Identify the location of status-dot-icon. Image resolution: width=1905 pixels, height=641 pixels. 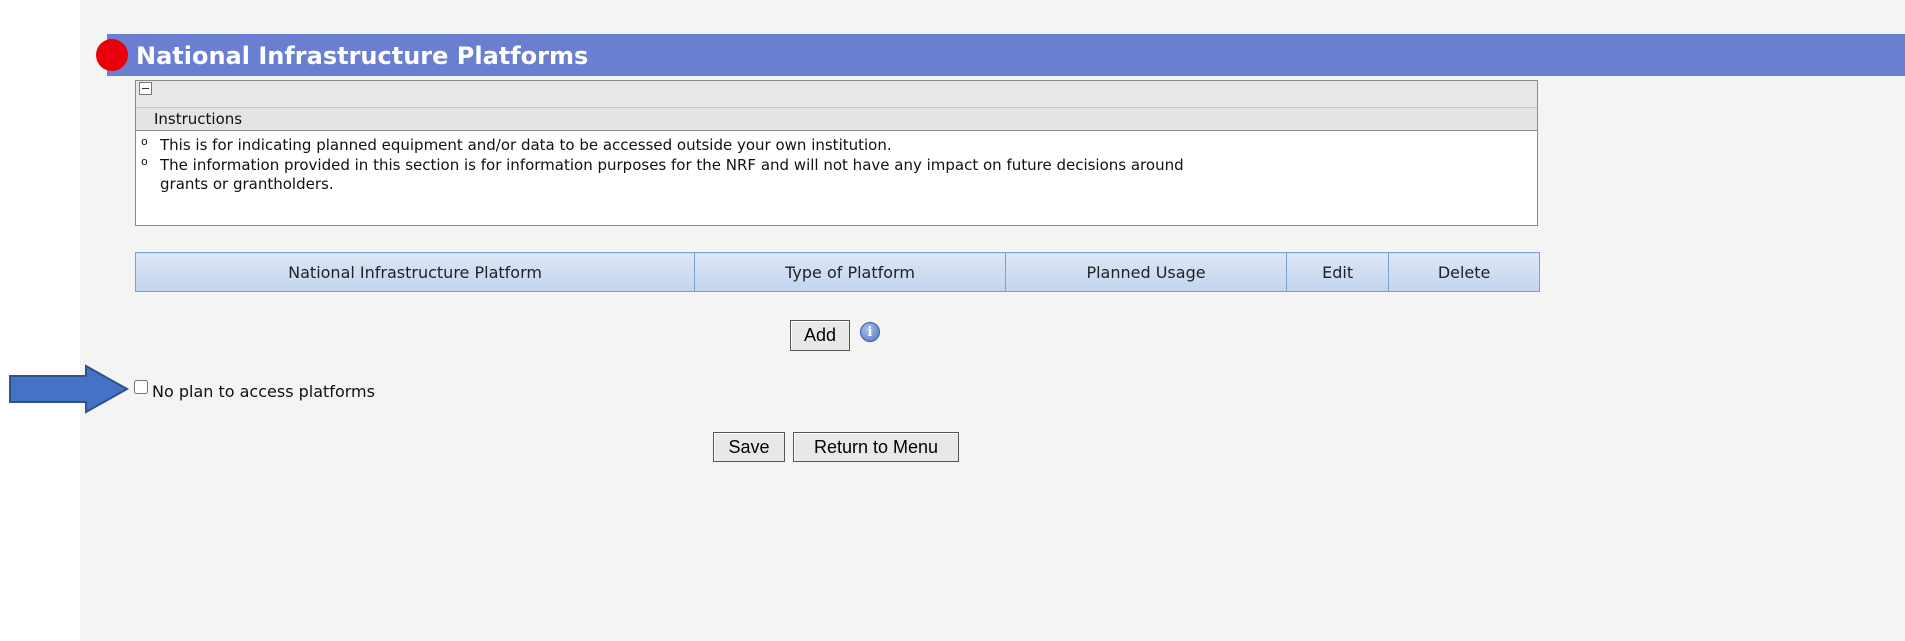
(112, 55).